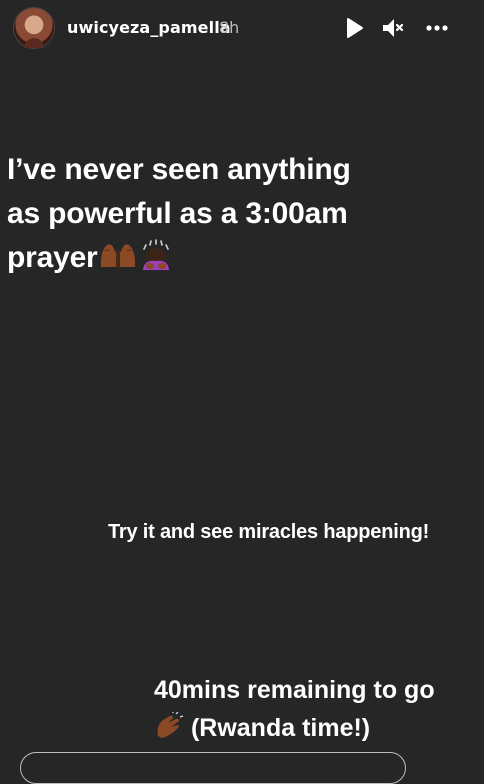 This screenshot has width=484, height=784. What do you see at coordinates (242, 29) in the screenshot?
I see `story-header: uwicyeza_pamella 8h` at bounding box center [242, 29].